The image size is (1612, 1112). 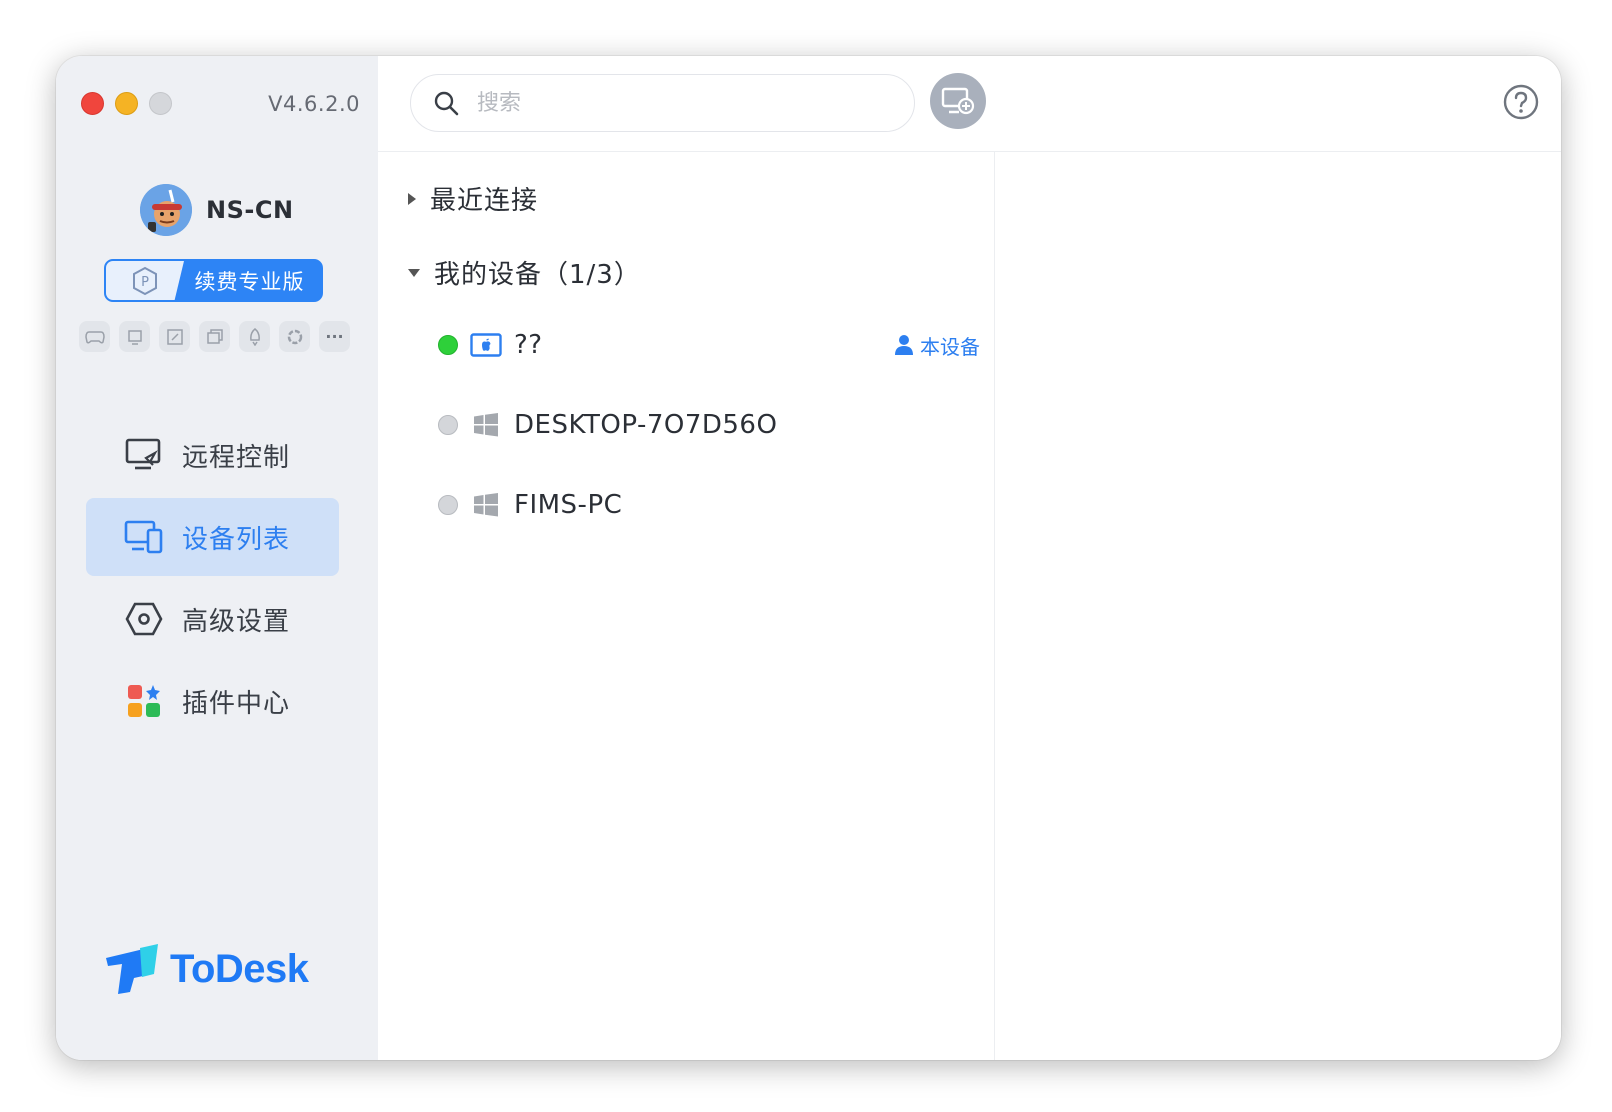 I want to click on user-profile: NS-CN, so click(x=217, y=210).